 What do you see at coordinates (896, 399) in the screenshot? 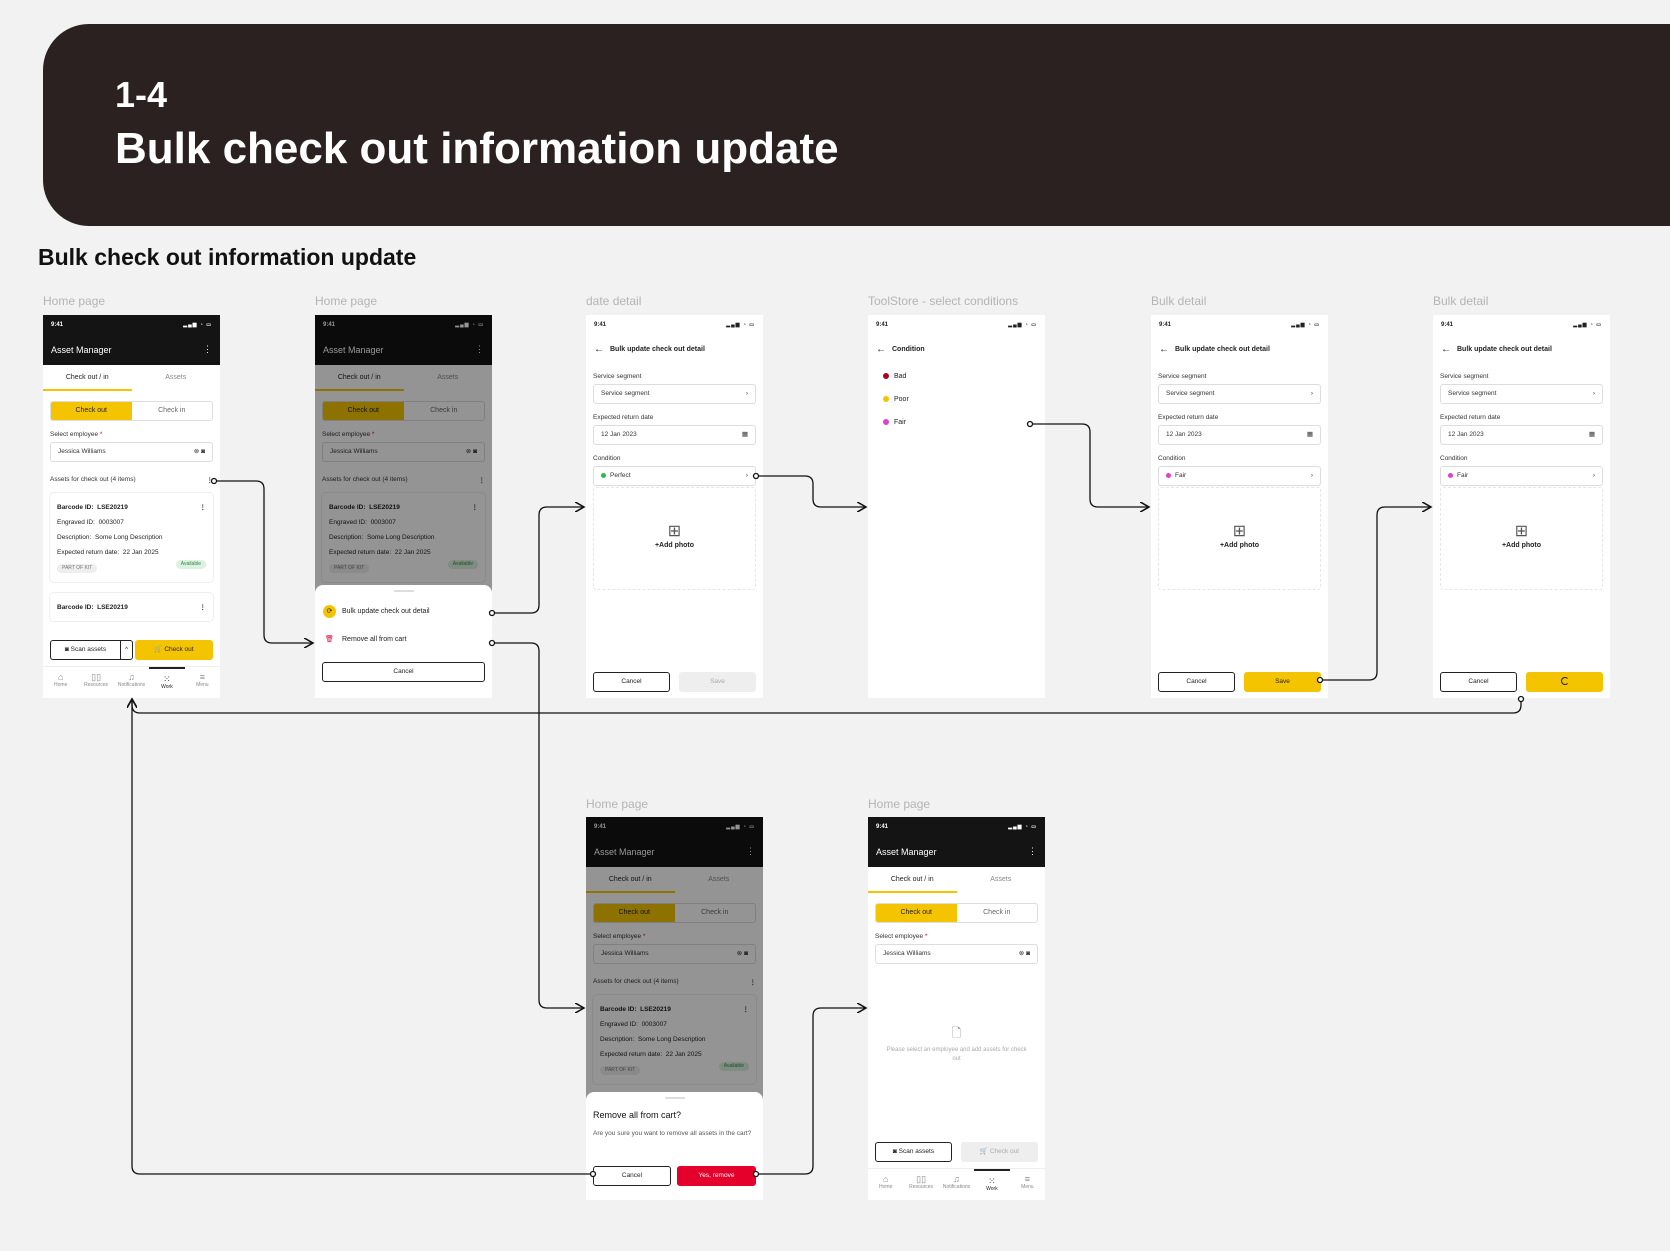
I see `condition-option-poor: Poor` at bounding box center [896, 399].